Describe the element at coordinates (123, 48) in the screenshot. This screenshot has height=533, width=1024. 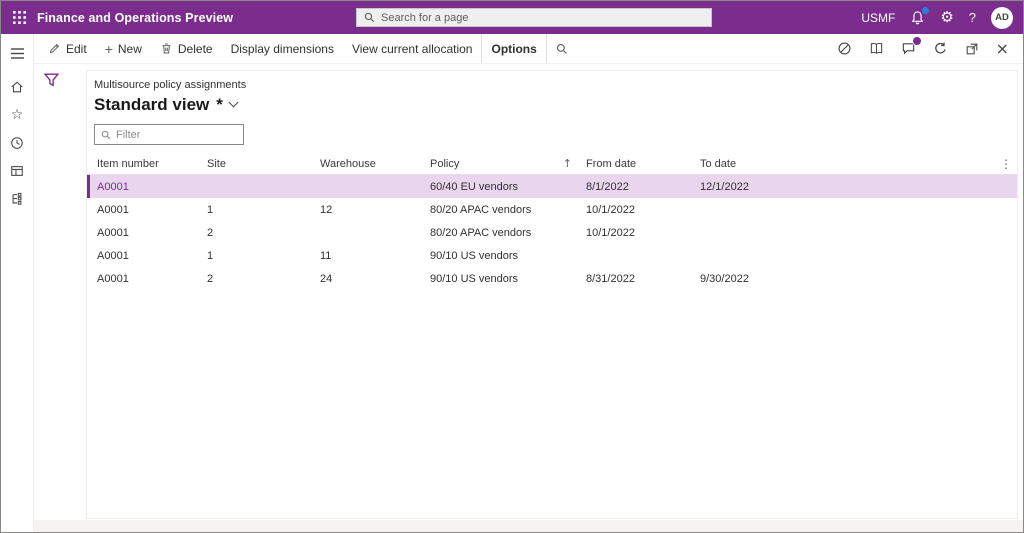
I see `new-button: + New` at that location.